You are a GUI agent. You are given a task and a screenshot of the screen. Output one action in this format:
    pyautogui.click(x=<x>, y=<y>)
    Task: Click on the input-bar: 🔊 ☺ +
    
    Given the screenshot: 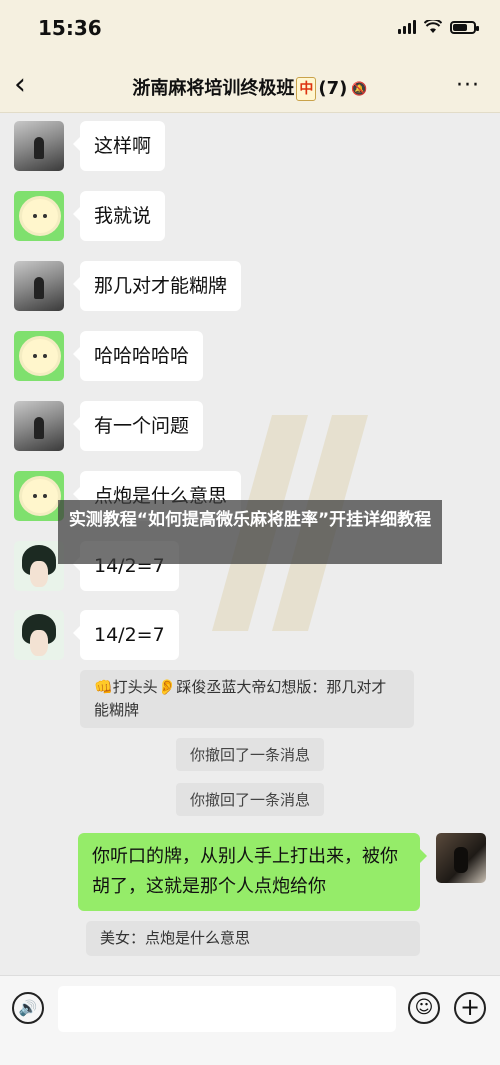 What is the action you would take?
    pyautogui.click(x=250, y=1020)
    